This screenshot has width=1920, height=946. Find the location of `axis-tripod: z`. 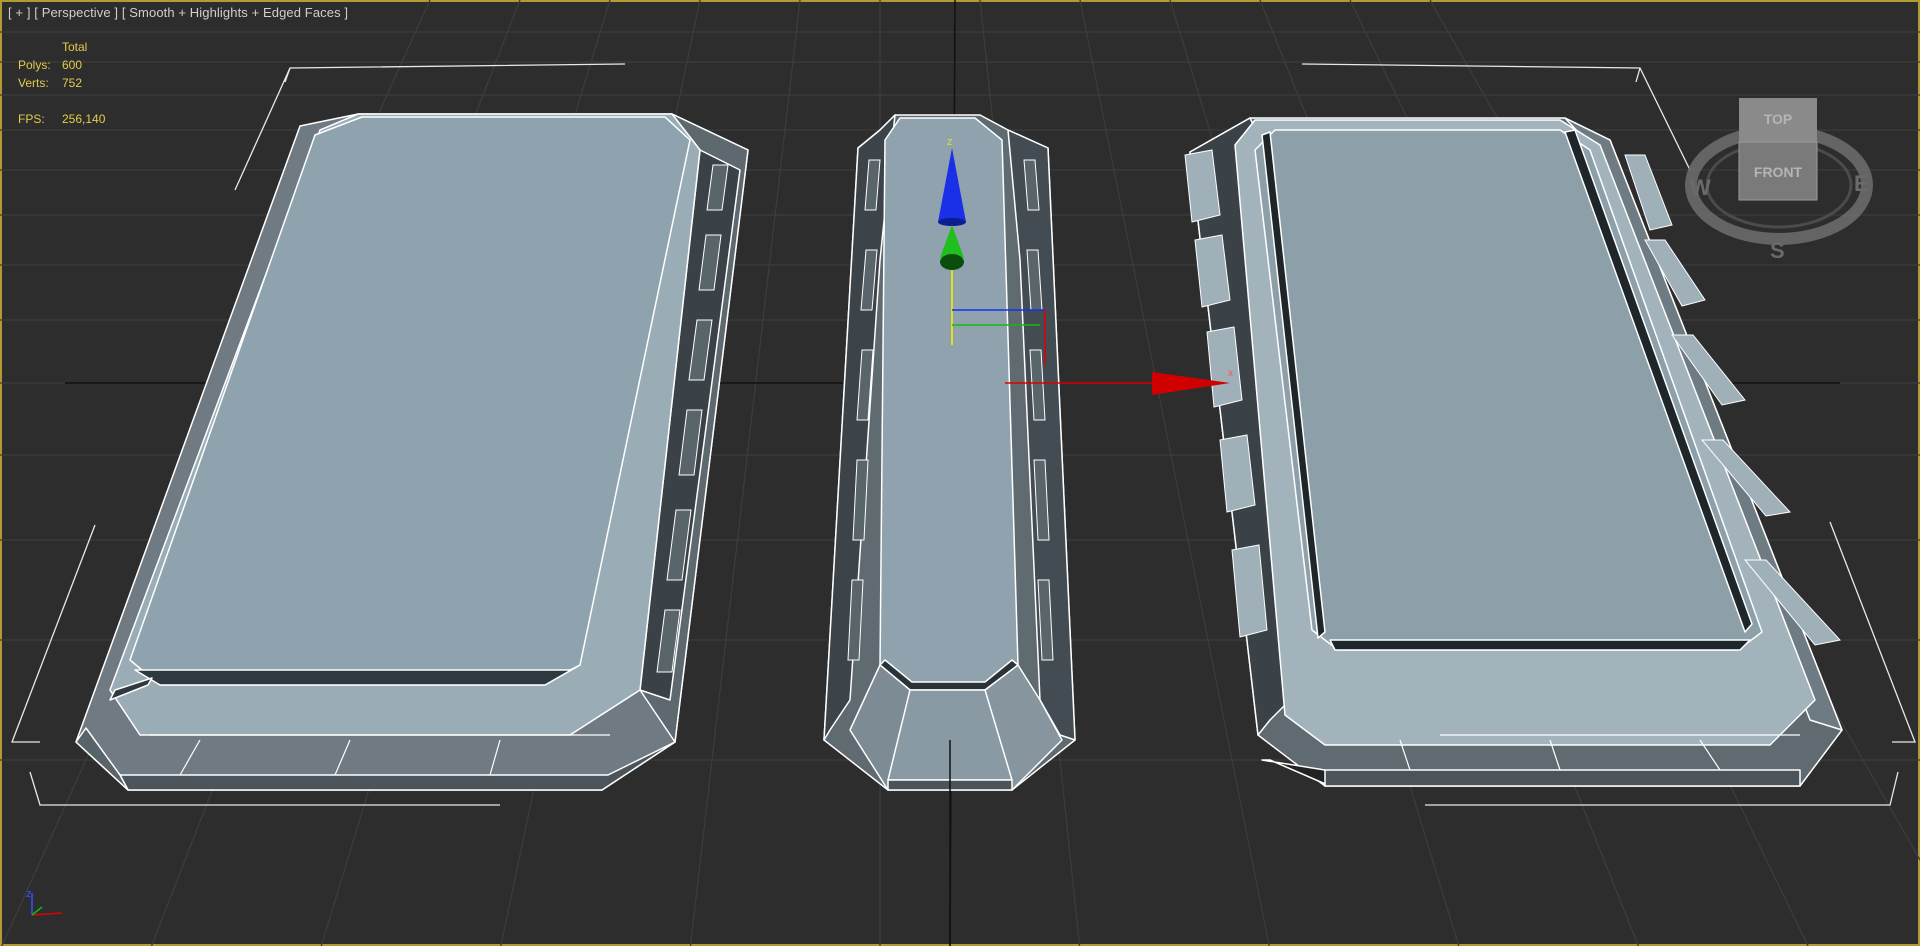

axis-tripod: z is located at coordinates (44, 902).